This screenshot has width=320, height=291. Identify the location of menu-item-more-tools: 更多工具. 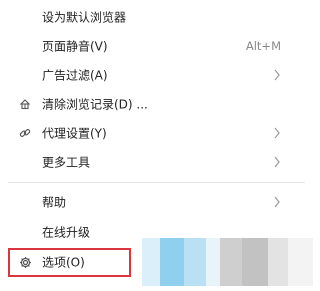
(156, 162).